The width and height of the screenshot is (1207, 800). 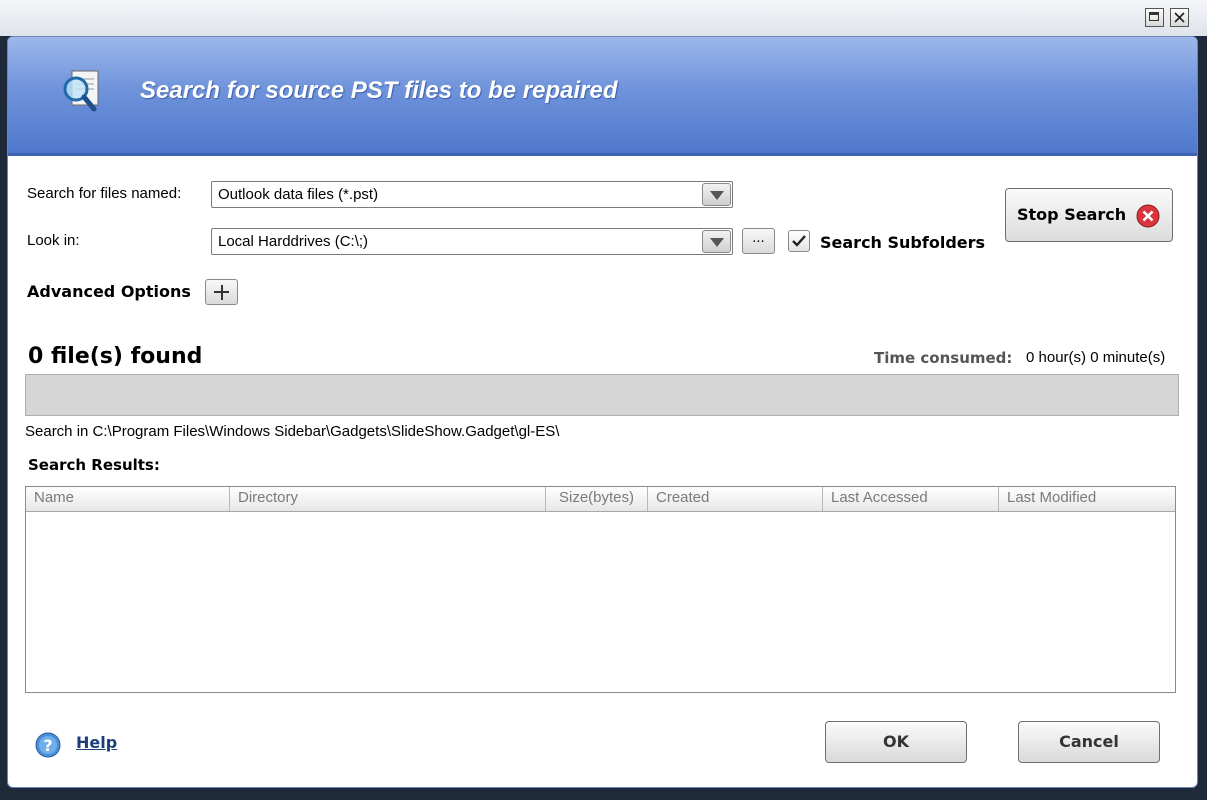 What do you see at coordinates (1154, 17) in the screenshot?
I see `maximize-icon` at bounding box center [1154, 17].